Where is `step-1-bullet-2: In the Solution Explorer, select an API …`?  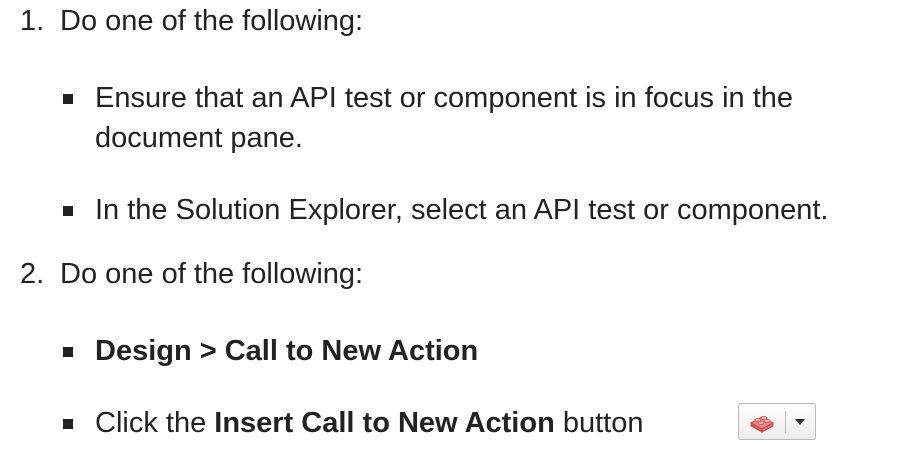 step-1-bullet-2: In the Solution Explorer, select an API … is located at coordinates (462, 210).